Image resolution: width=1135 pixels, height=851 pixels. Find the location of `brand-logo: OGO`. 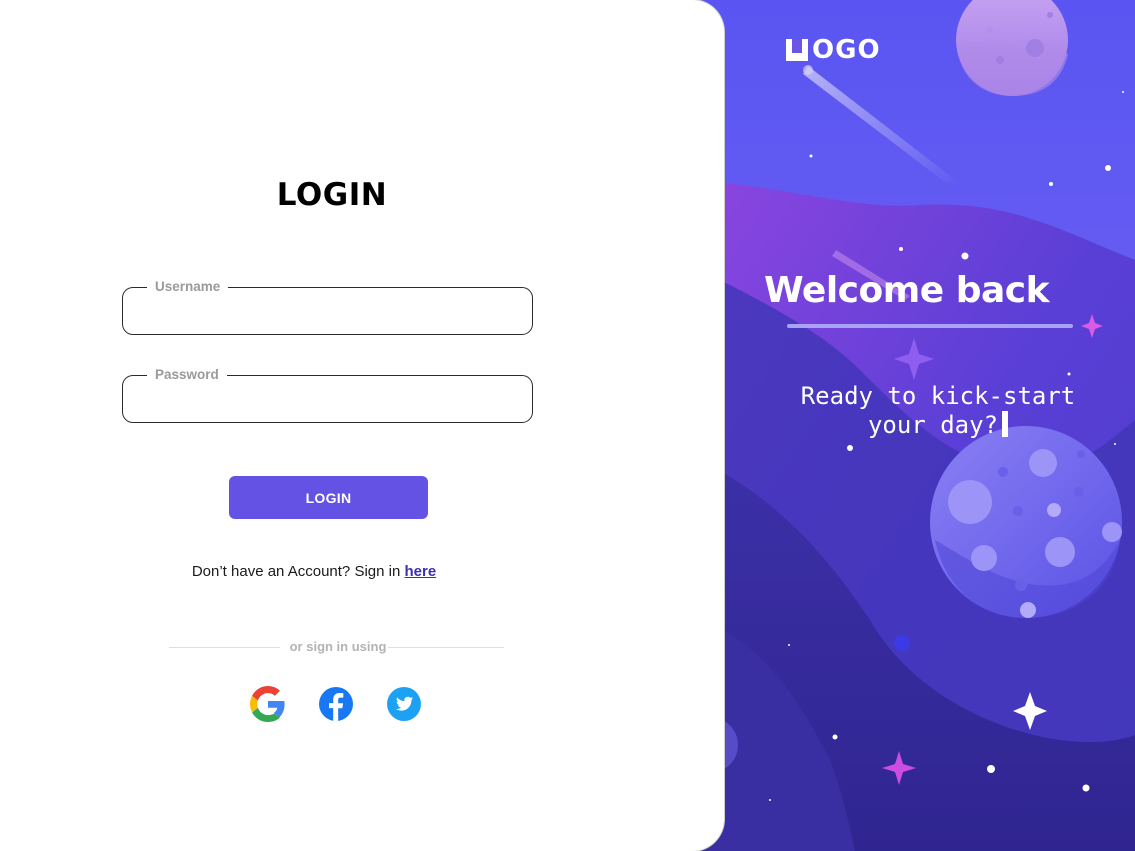

brand-logo: OGO is located at coordinates (833, 50).